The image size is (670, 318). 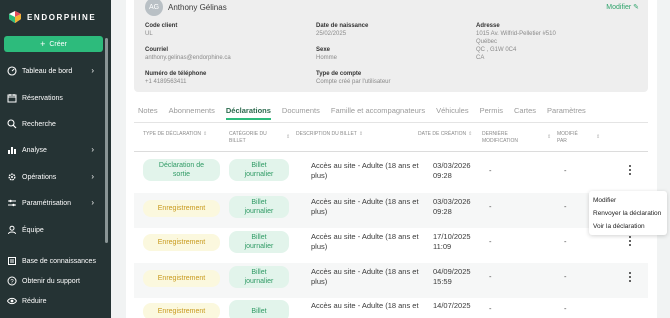 What do you see at coordinates (480, 58) in the screenshot?
I see `address-line: CA` at bounding box center [480, 58].